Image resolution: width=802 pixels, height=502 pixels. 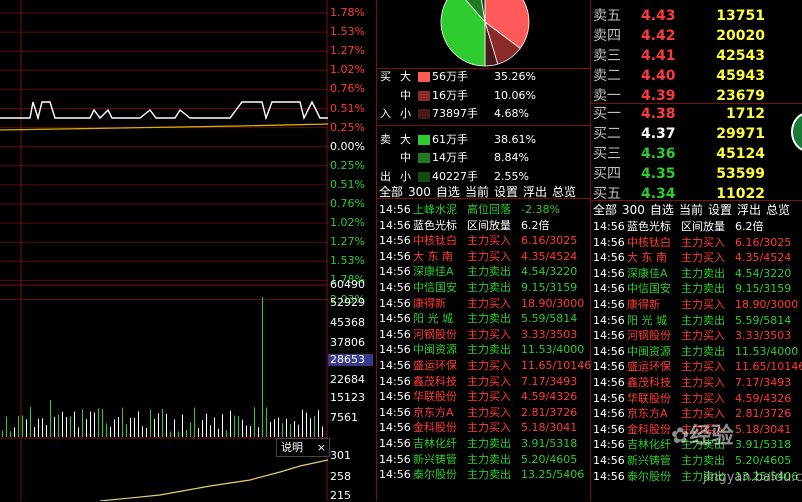 I want to click on tick-stock-name: 中核钛白, so click(x=435, y=241).